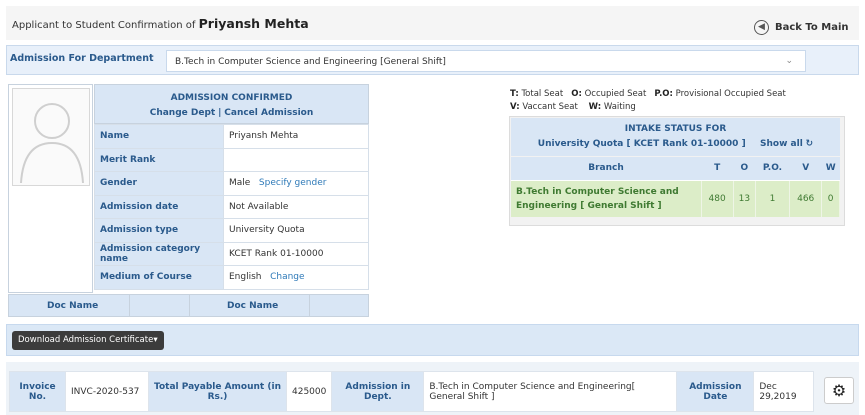 The image size is (865, 415). Describe the element at coordinates (772, 169) in the screenshot. I see `column-header: P.O.` at that location.